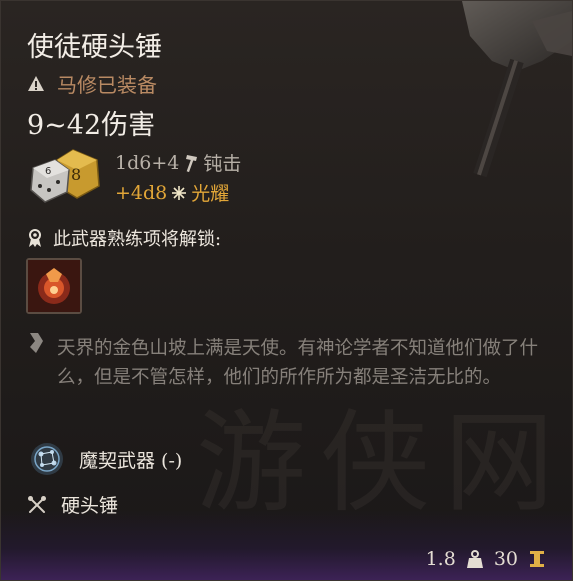 This screenshot has width=573, height=581. Describe the element at coordinates (179, 192) in the screenshot. I see `radiant-icon` at that location.